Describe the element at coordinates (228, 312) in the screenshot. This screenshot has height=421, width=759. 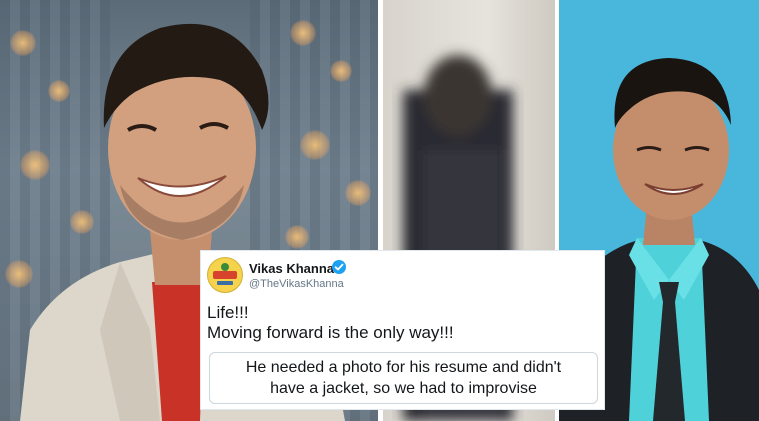
I see `tweet-text-line: Life!!!` at that location.